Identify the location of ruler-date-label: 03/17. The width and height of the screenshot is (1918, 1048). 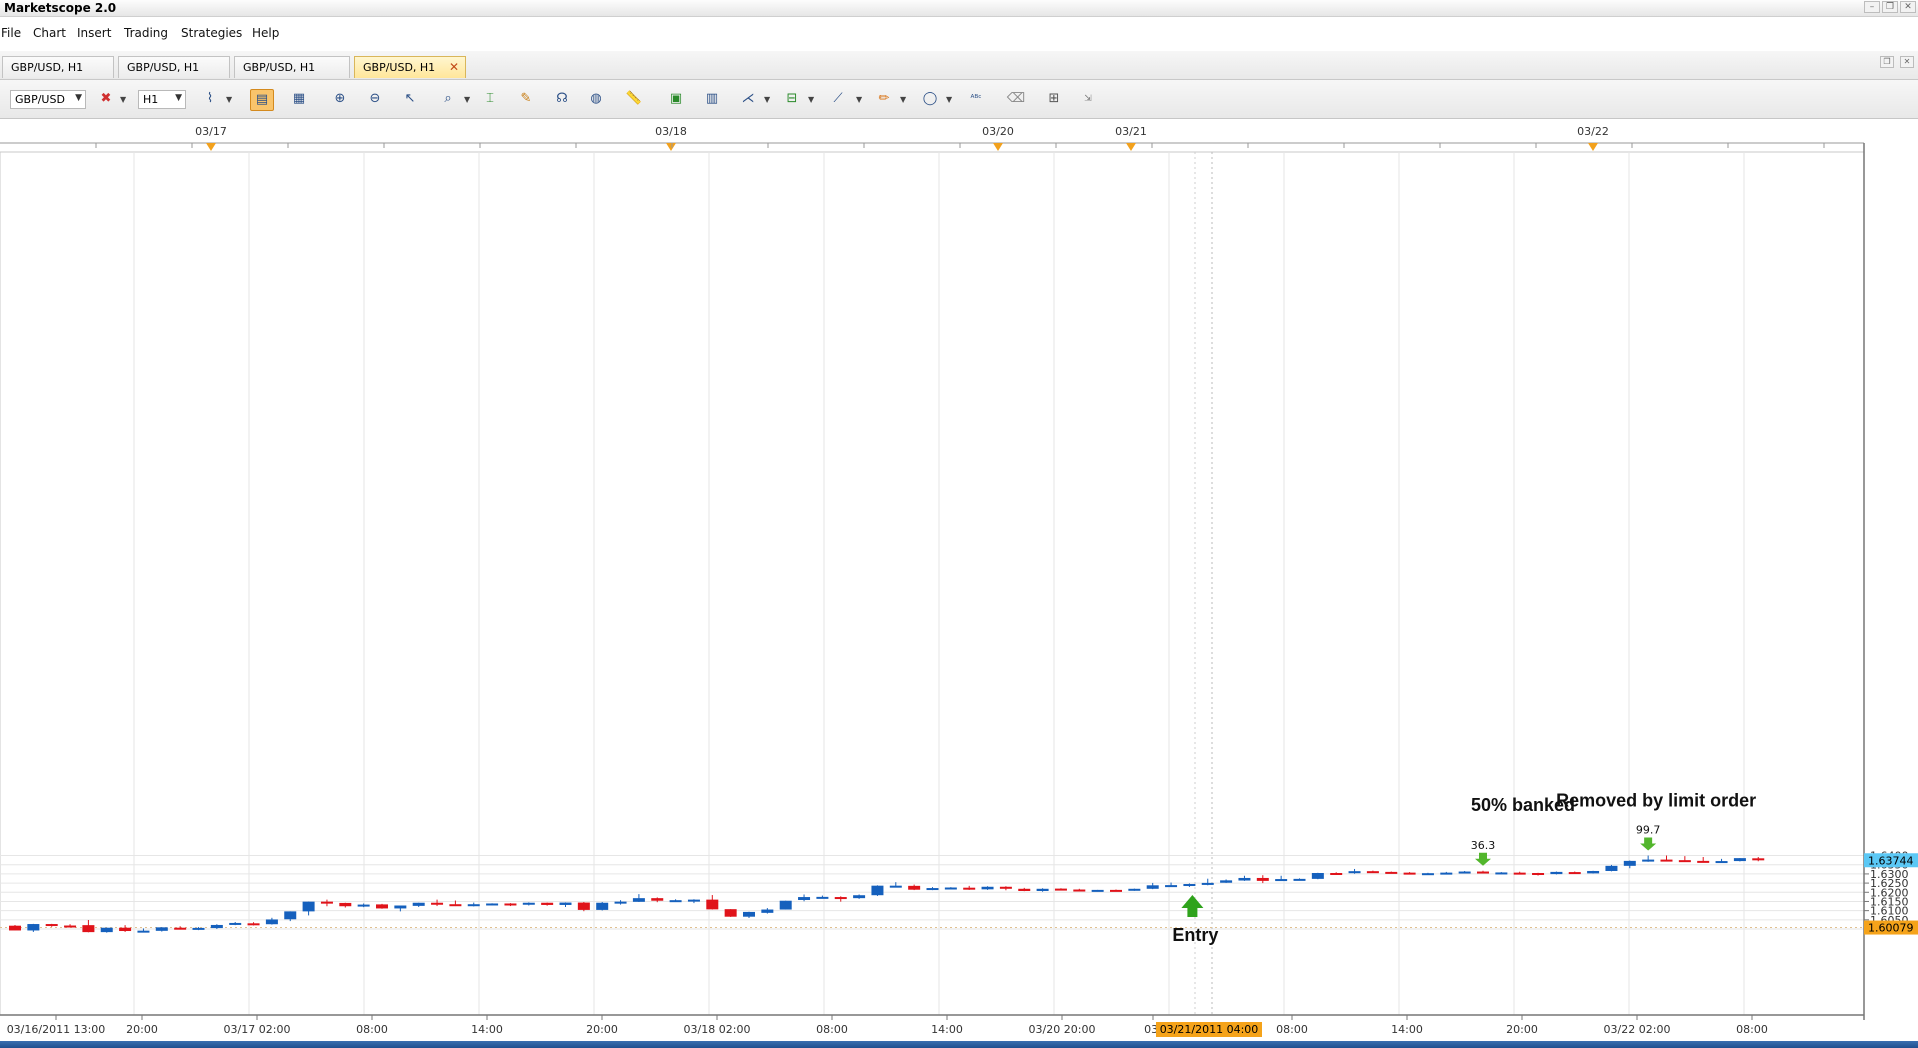
(211, 131).